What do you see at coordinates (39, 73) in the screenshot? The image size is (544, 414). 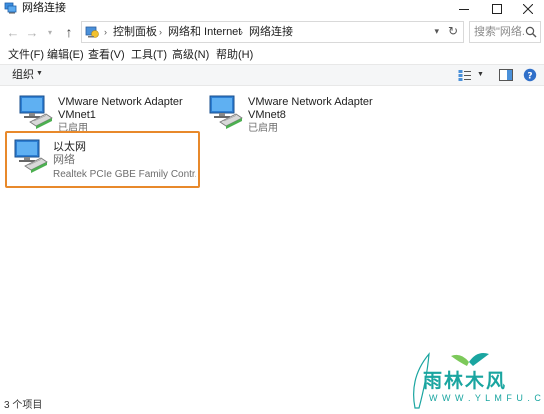 I see `chevron-down-icon: ▼` at bounding box center [39, 73].